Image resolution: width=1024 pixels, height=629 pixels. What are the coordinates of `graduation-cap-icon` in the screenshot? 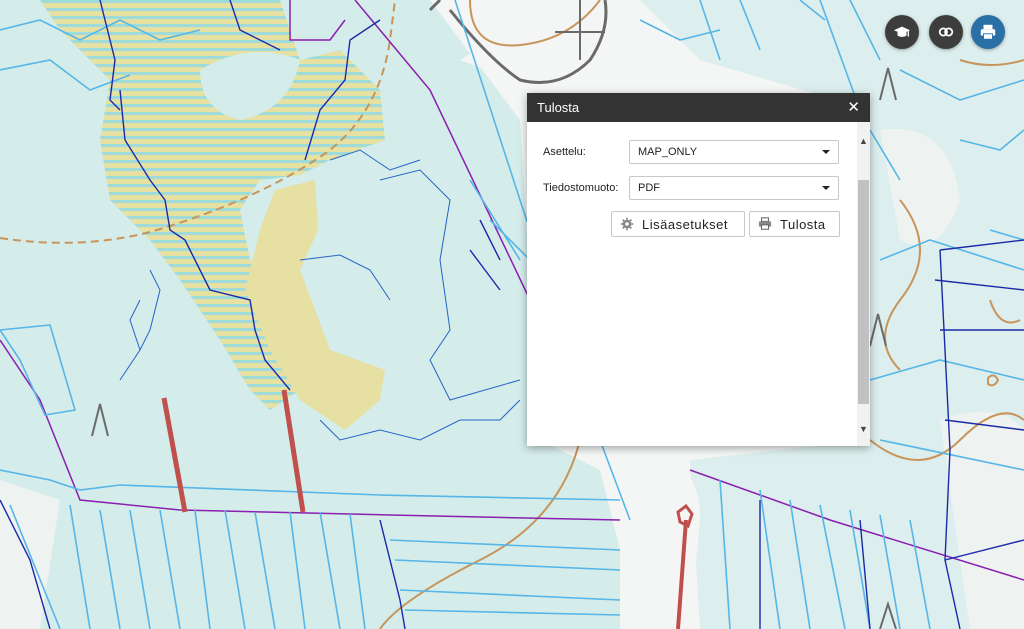 It's located at (902, 31).